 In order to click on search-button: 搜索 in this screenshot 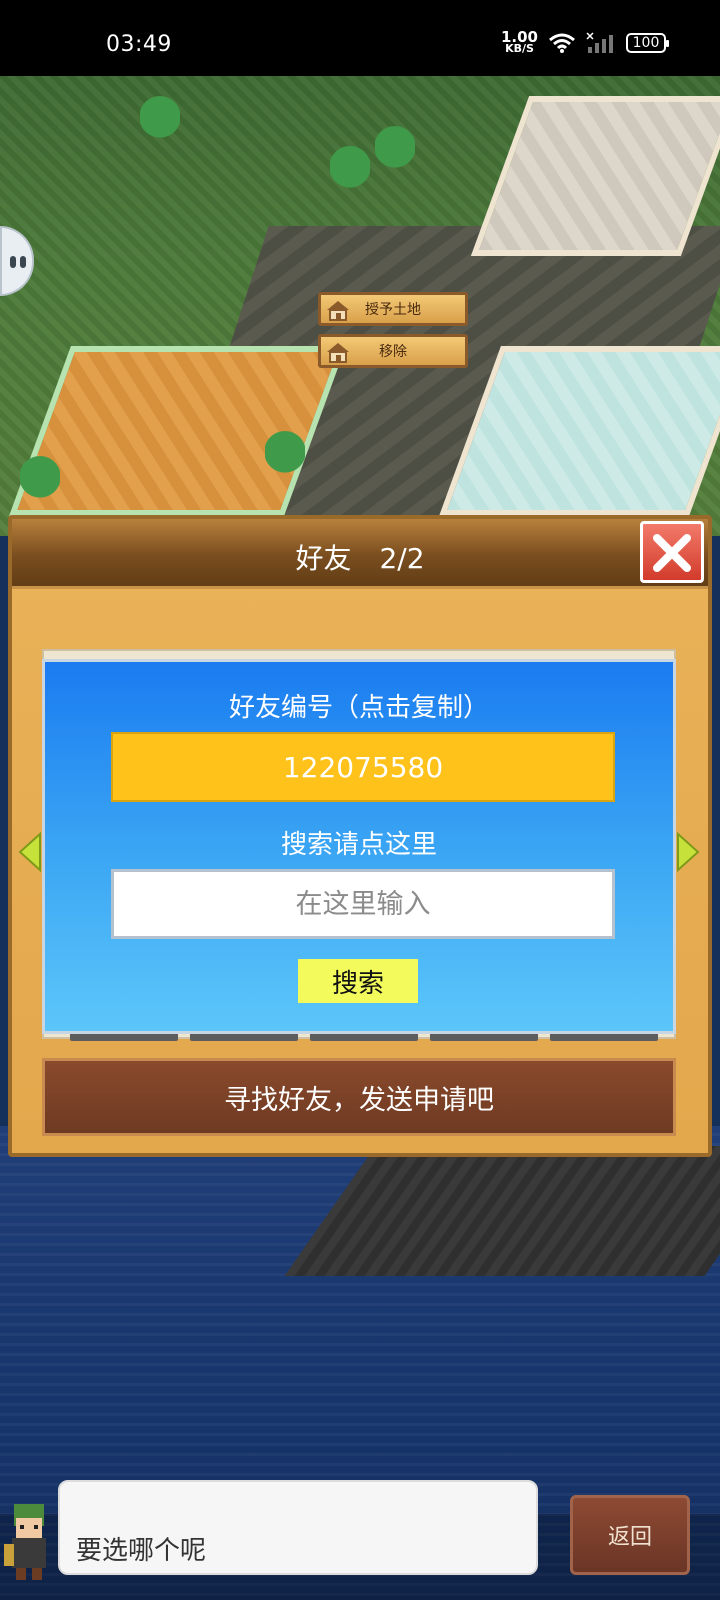, I will do `click(358, 981)`.